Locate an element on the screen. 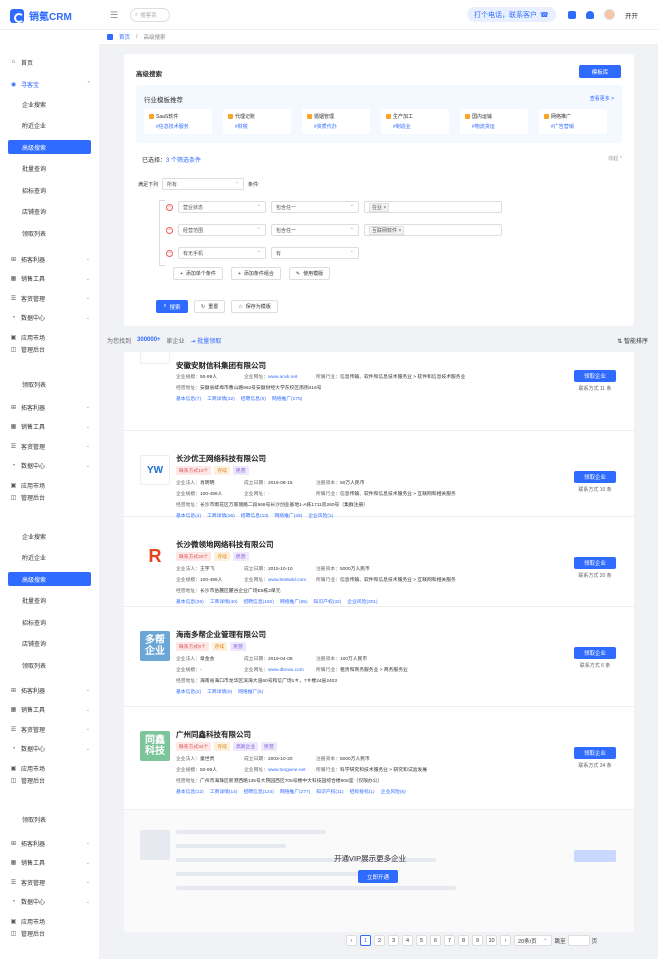  company-link: 企业风险(301) is located at coordinates (362, 601).